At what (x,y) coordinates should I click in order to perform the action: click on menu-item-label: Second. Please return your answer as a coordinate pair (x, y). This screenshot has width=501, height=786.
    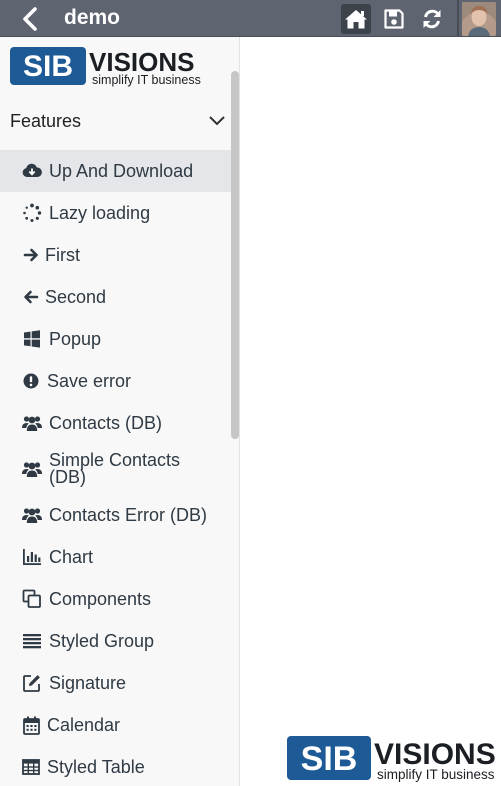
    Looking at the image, I should click on (76, 296).